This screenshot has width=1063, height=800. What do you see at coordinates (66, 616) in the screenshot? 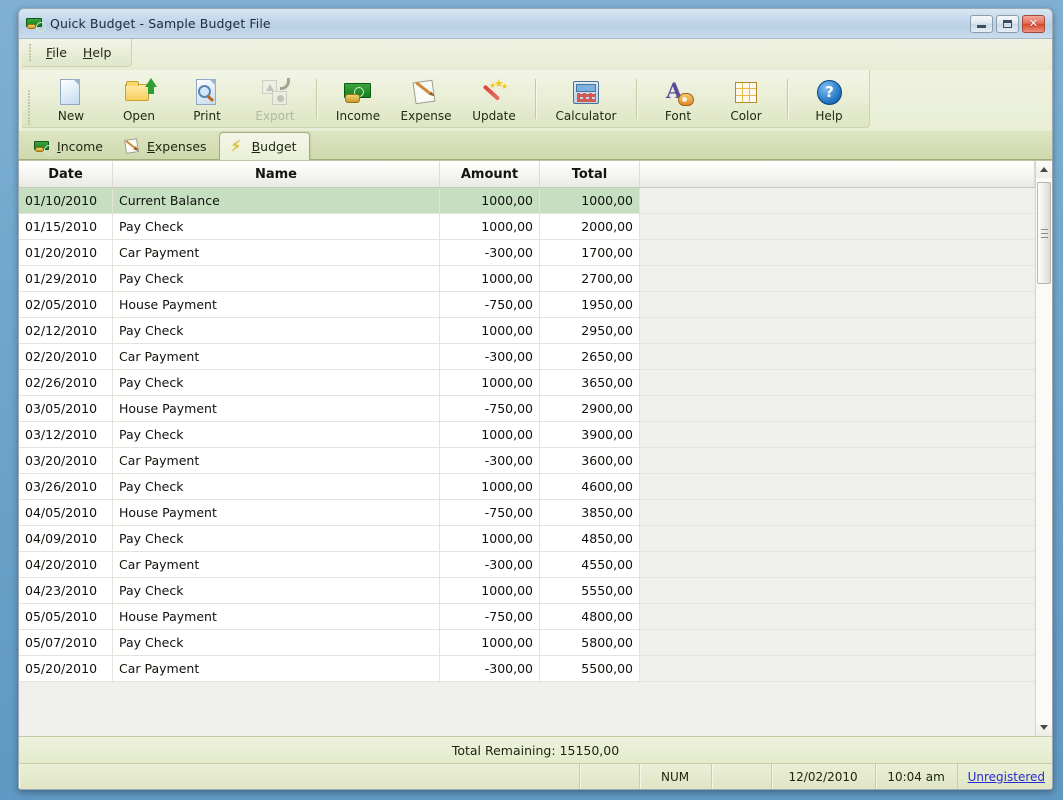
I see `cell-date: 05/05/2010` at bounding box center [66, 616].